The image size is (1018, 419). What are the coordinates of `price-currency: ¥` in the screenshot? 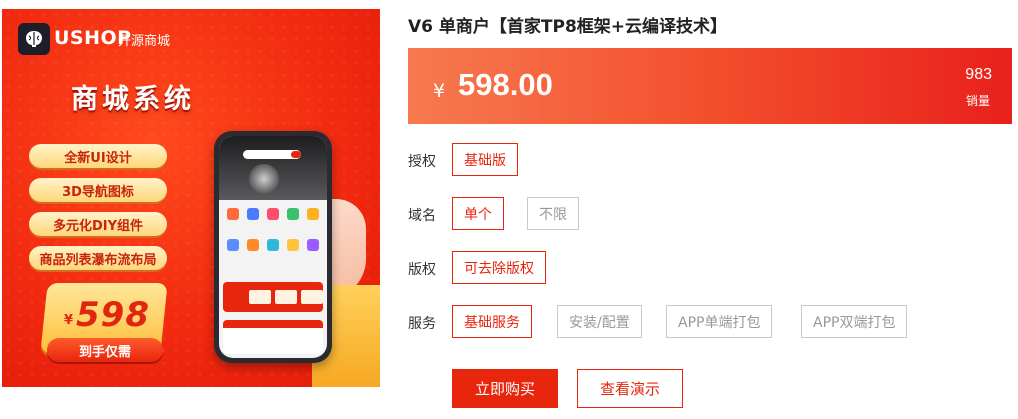 It's located at (439, 91).